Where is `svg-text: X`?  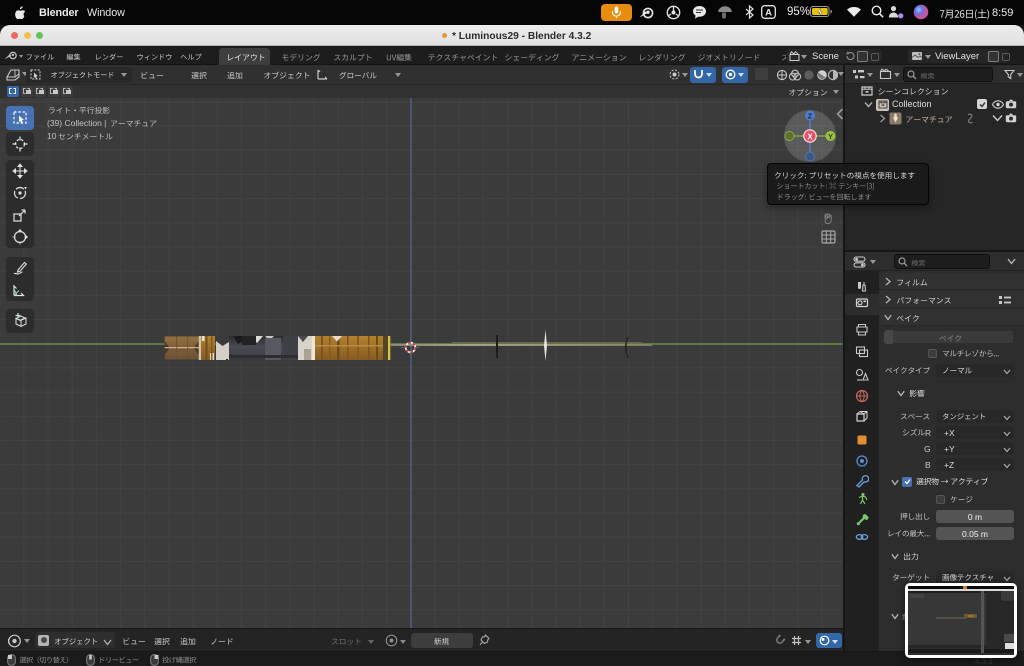
svg-text: X is located at coordinates (810, 136).